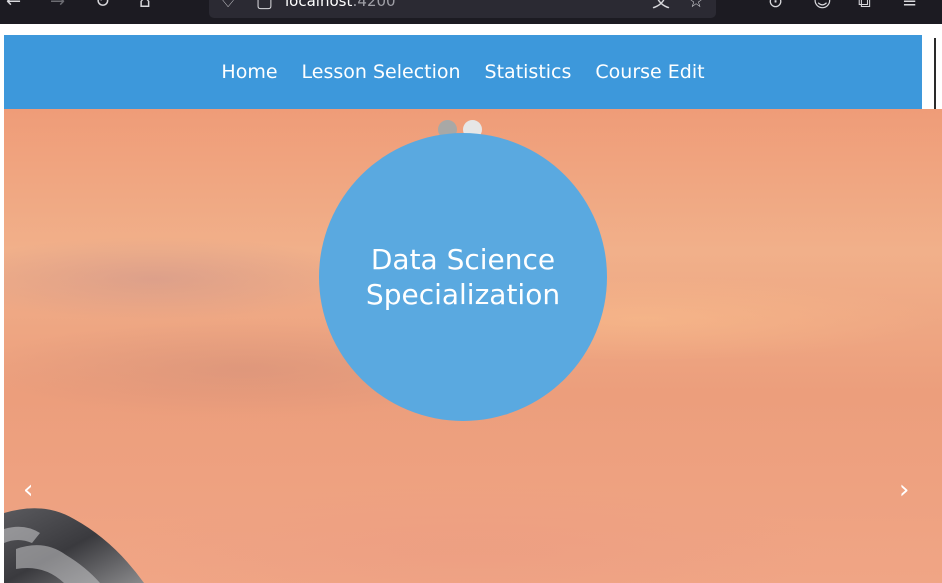 The image size is (942, 583). I want to click on reload-icon: ↻, so click(102, 6).